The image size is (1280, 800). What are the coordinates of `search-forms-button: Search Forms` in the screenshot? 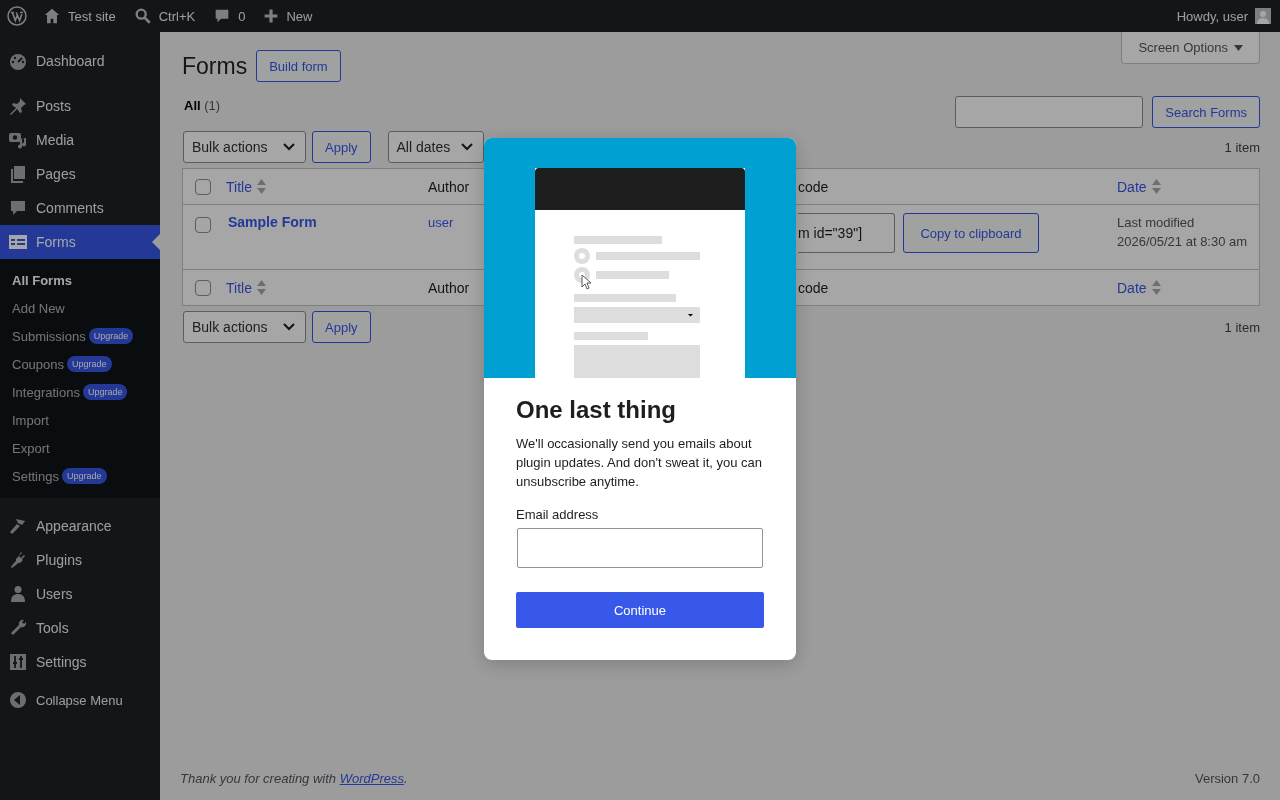 It's located at (1206, 112).